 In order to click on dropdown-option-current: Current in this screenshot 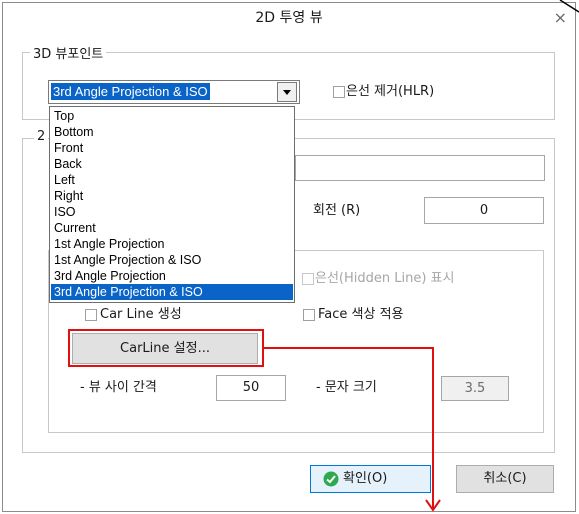, I will do `click(172, 228)`.